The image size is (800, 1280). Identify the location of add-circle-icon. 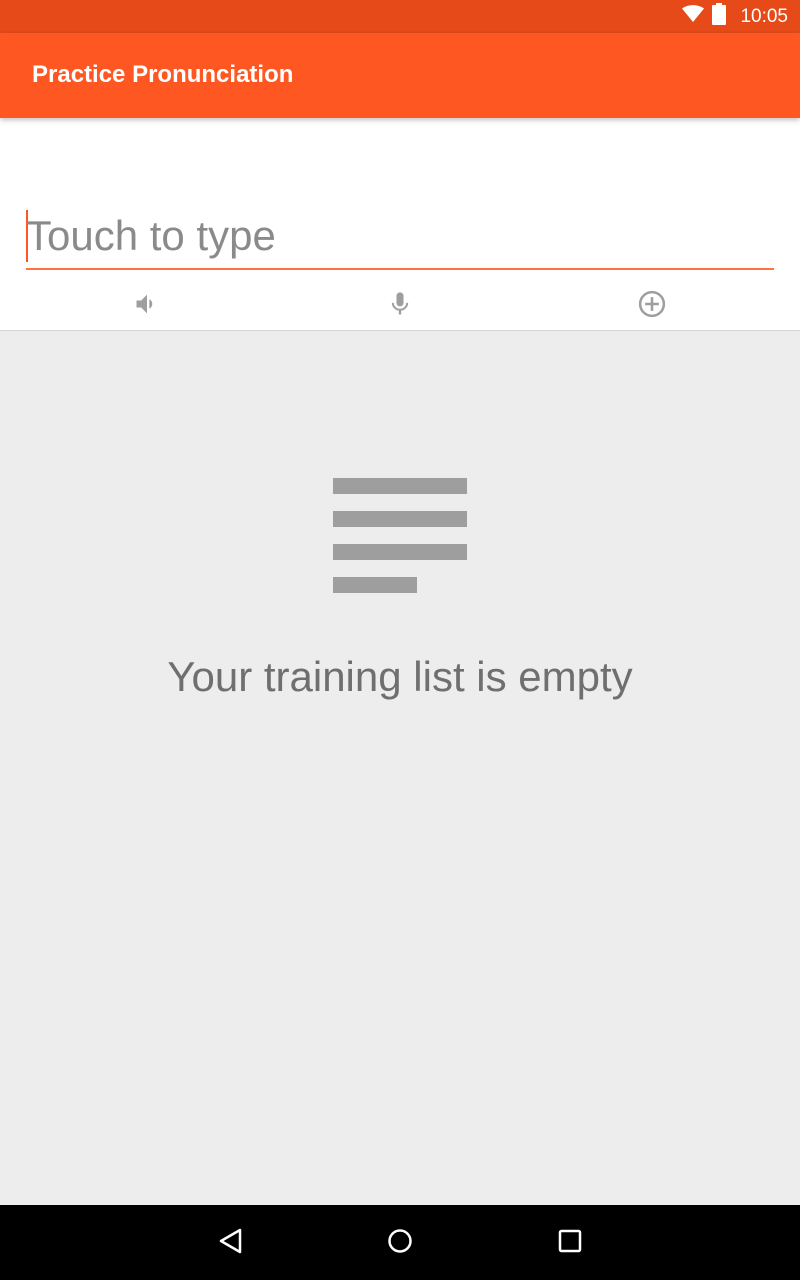
(652, 306).